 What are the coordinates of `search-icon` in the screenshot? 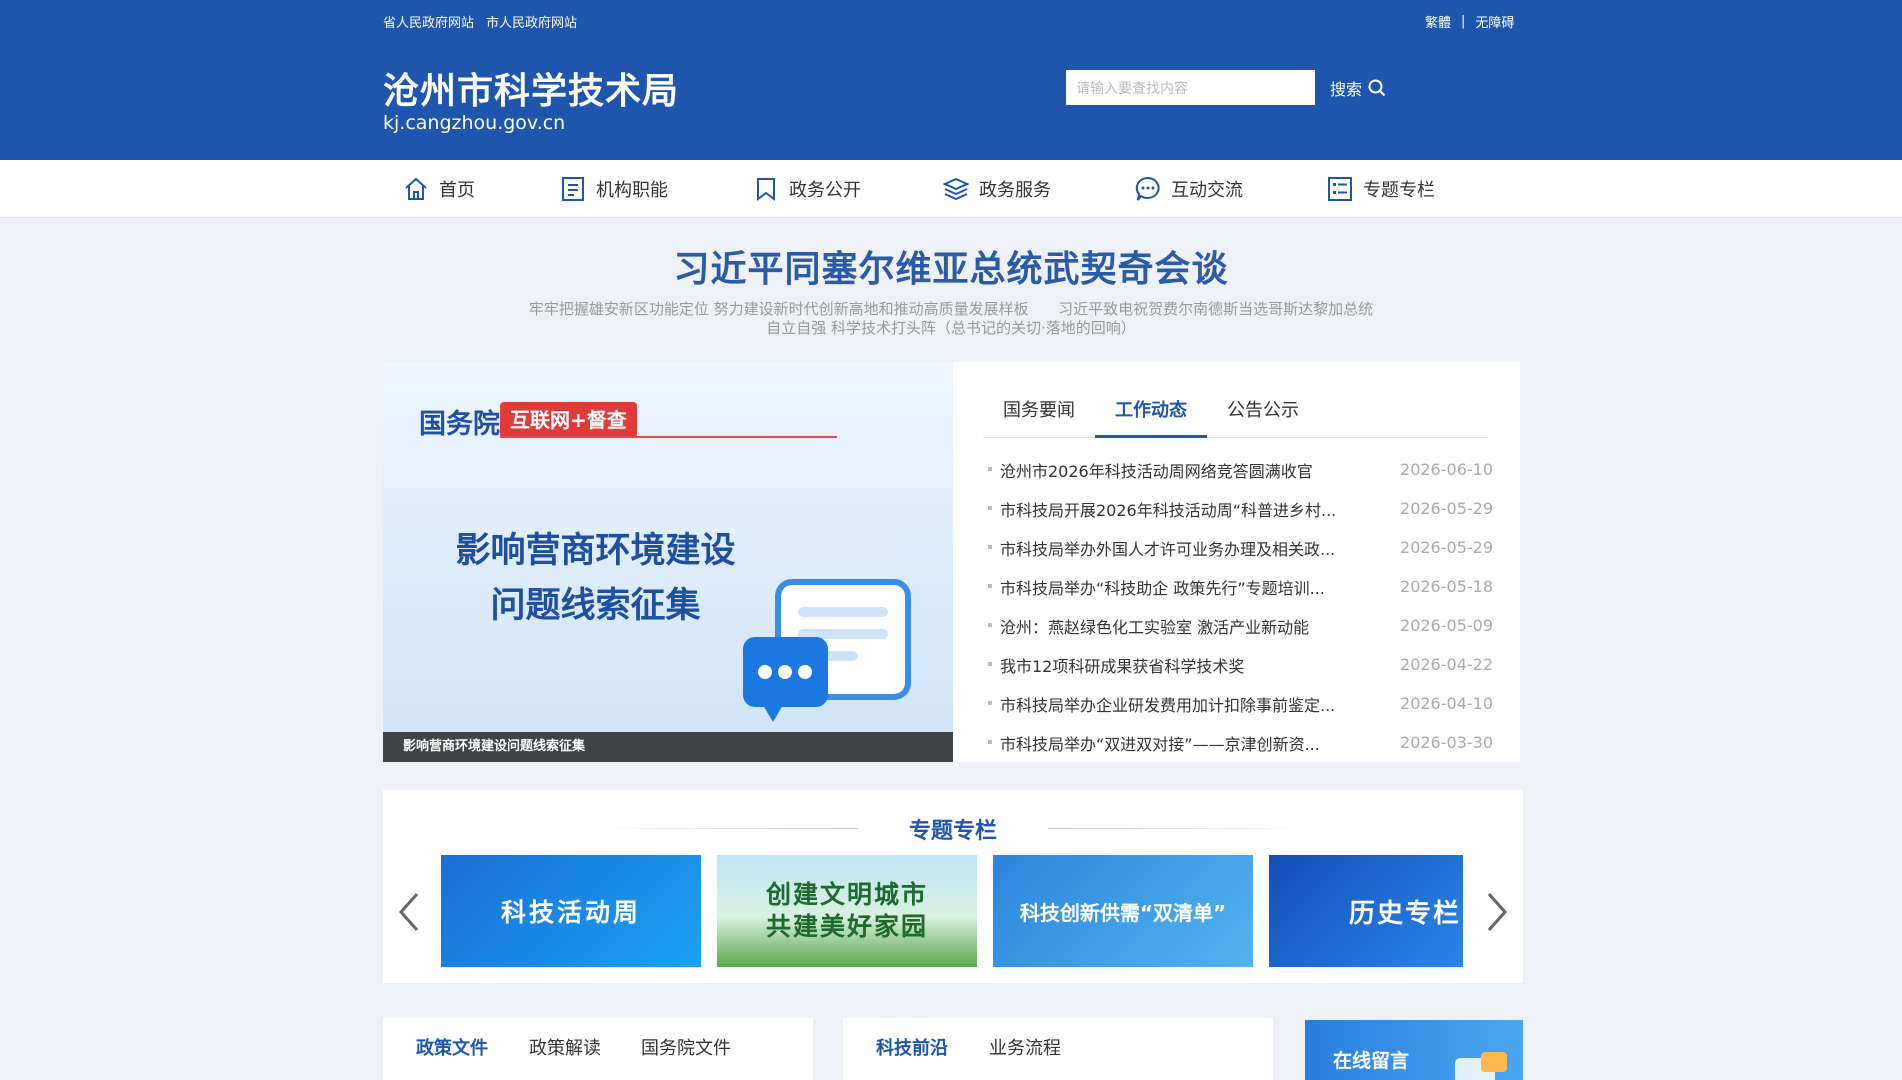 It's located at (1377, 87).